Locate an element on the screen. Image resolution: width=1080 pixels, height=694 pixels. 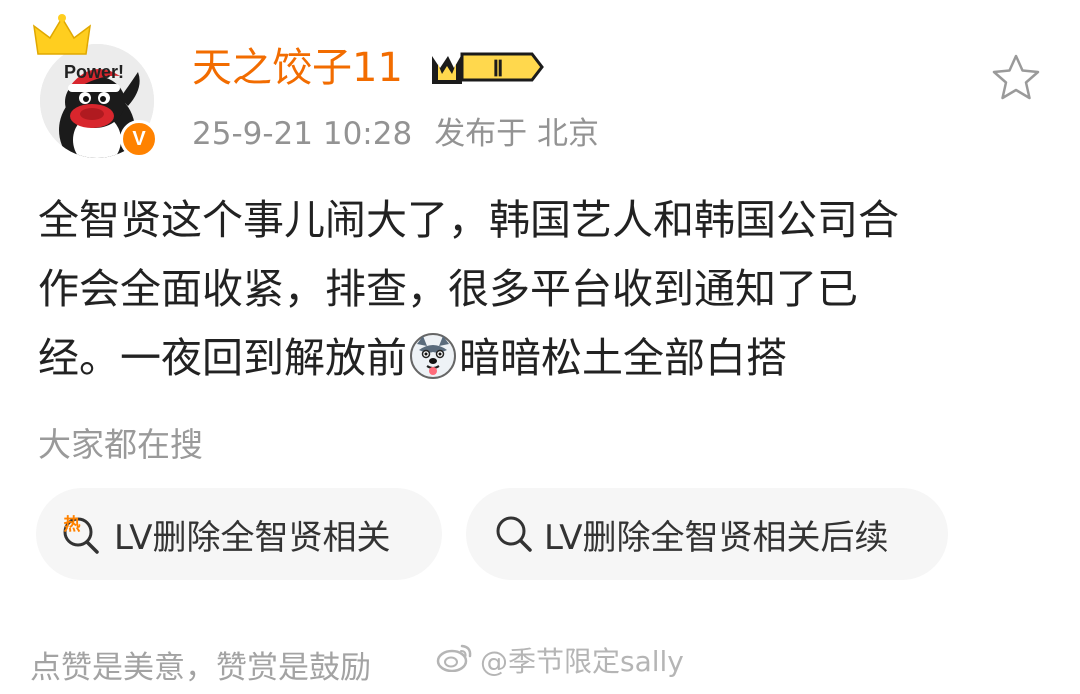
trending-search-label: LV删除全智贤相关后续 is located at coordinates (716, 537).